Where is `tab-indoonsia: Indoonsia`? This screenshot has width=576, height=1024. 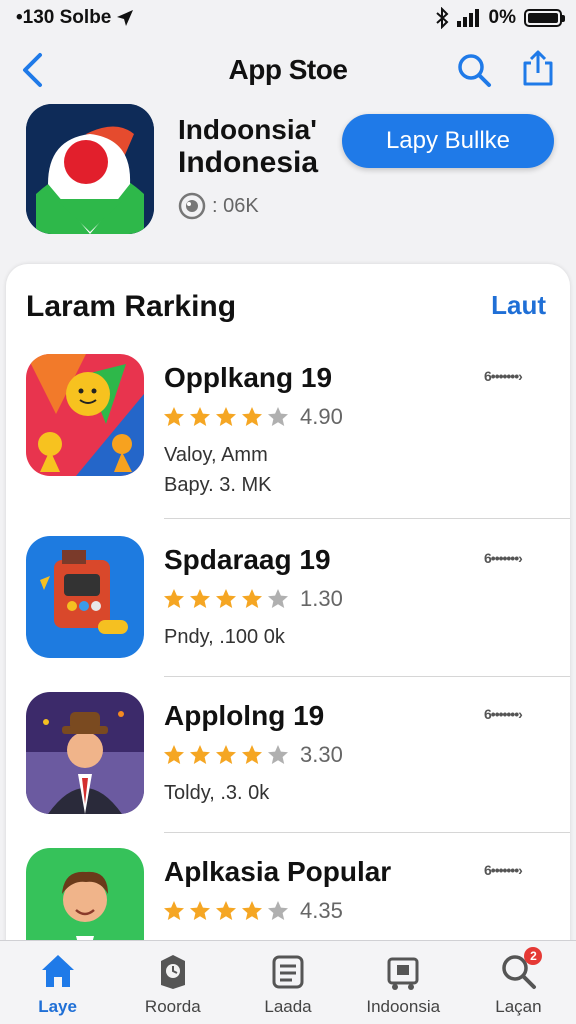
tab-indoonsia: Indoonsia is located at coordinates (403, 982).